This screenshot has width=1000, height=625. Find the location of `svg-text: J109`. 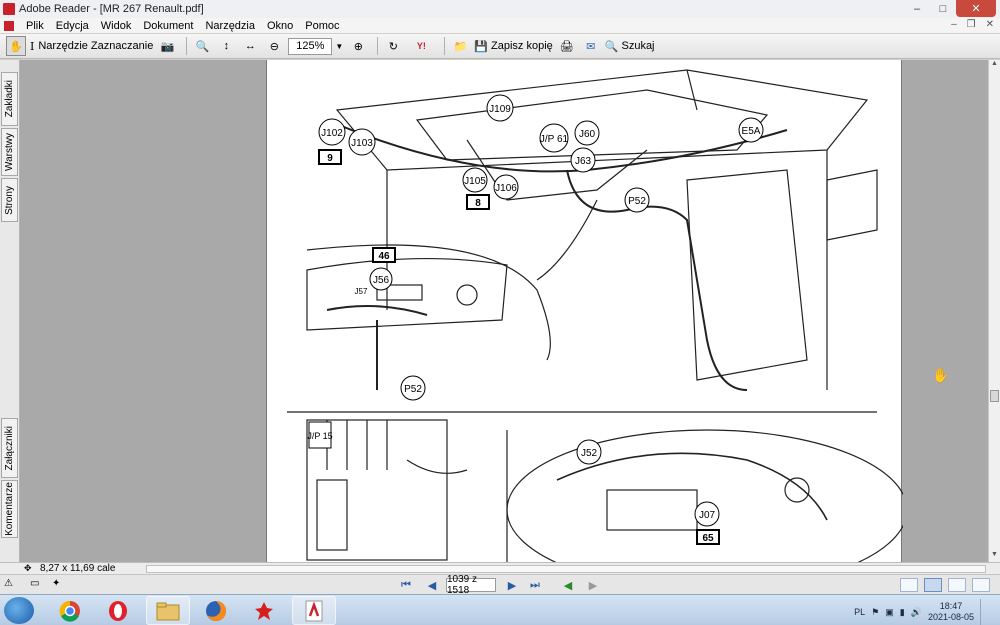

svg-text: J109 is located at coordinates (500, 109).